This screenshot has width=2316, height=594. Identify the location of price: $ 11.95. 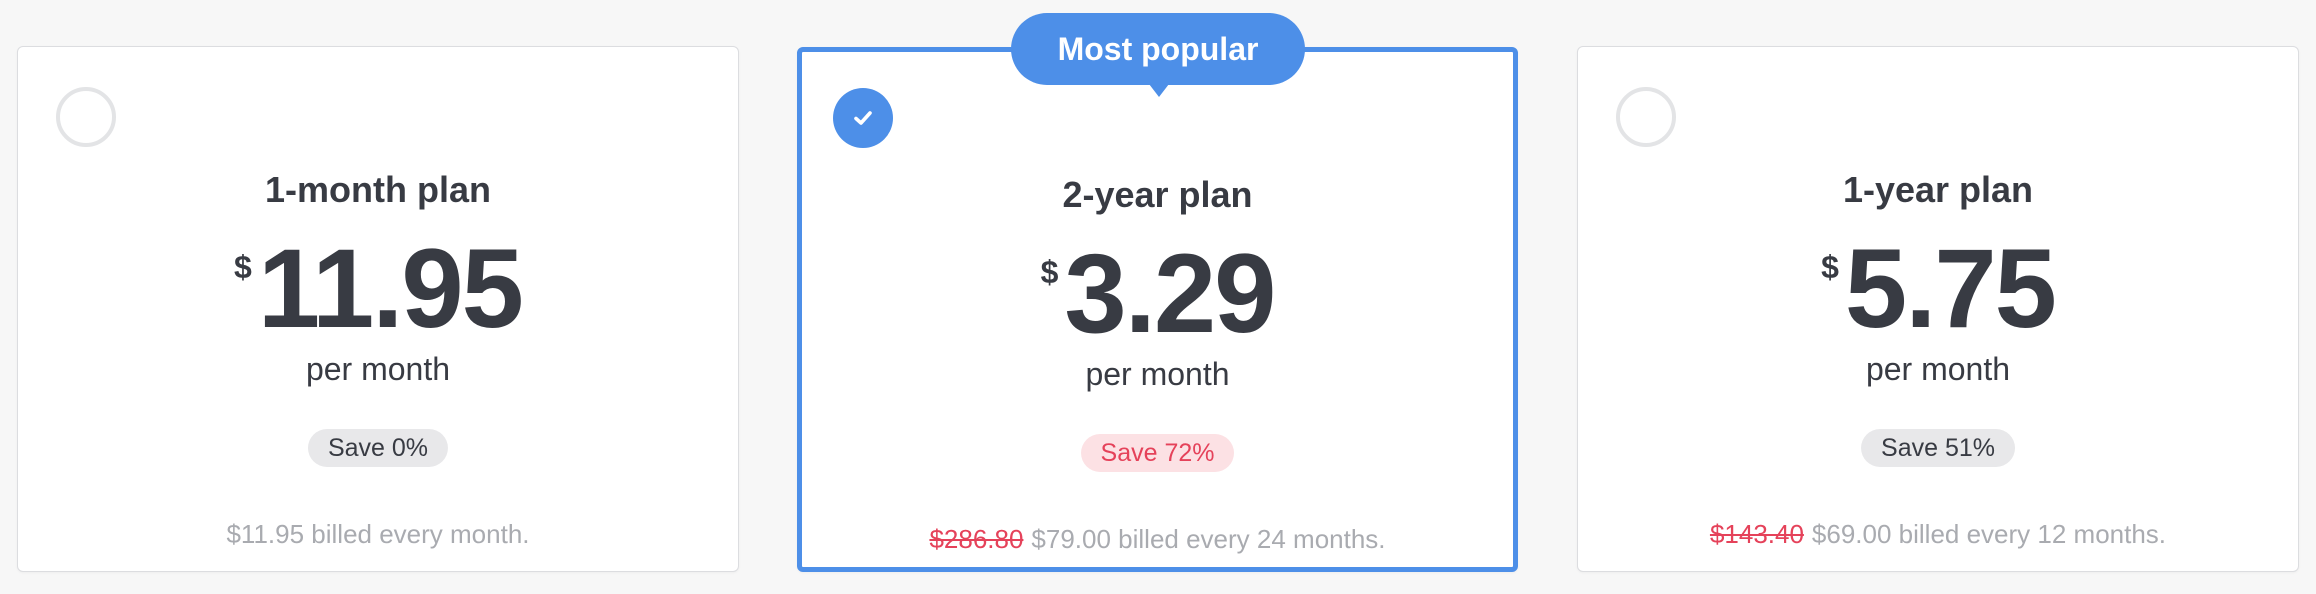
(378, 289).